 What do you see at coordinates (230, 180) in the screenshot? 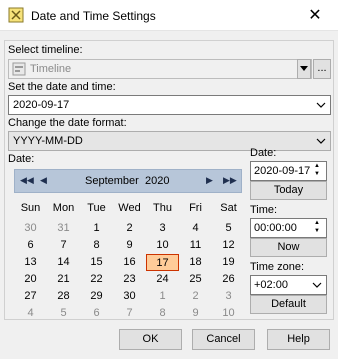
I see `next-year-button: ▶▶` at bounding box center [230, 180].